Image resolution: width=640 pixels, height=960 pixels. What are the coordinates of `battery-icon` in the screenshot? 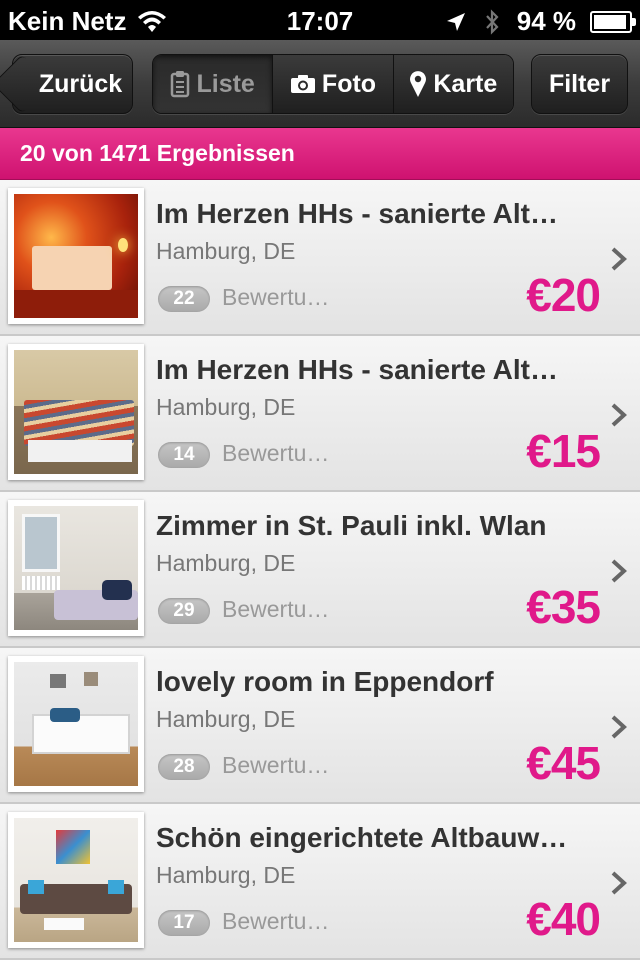 It's located at (613, 21).